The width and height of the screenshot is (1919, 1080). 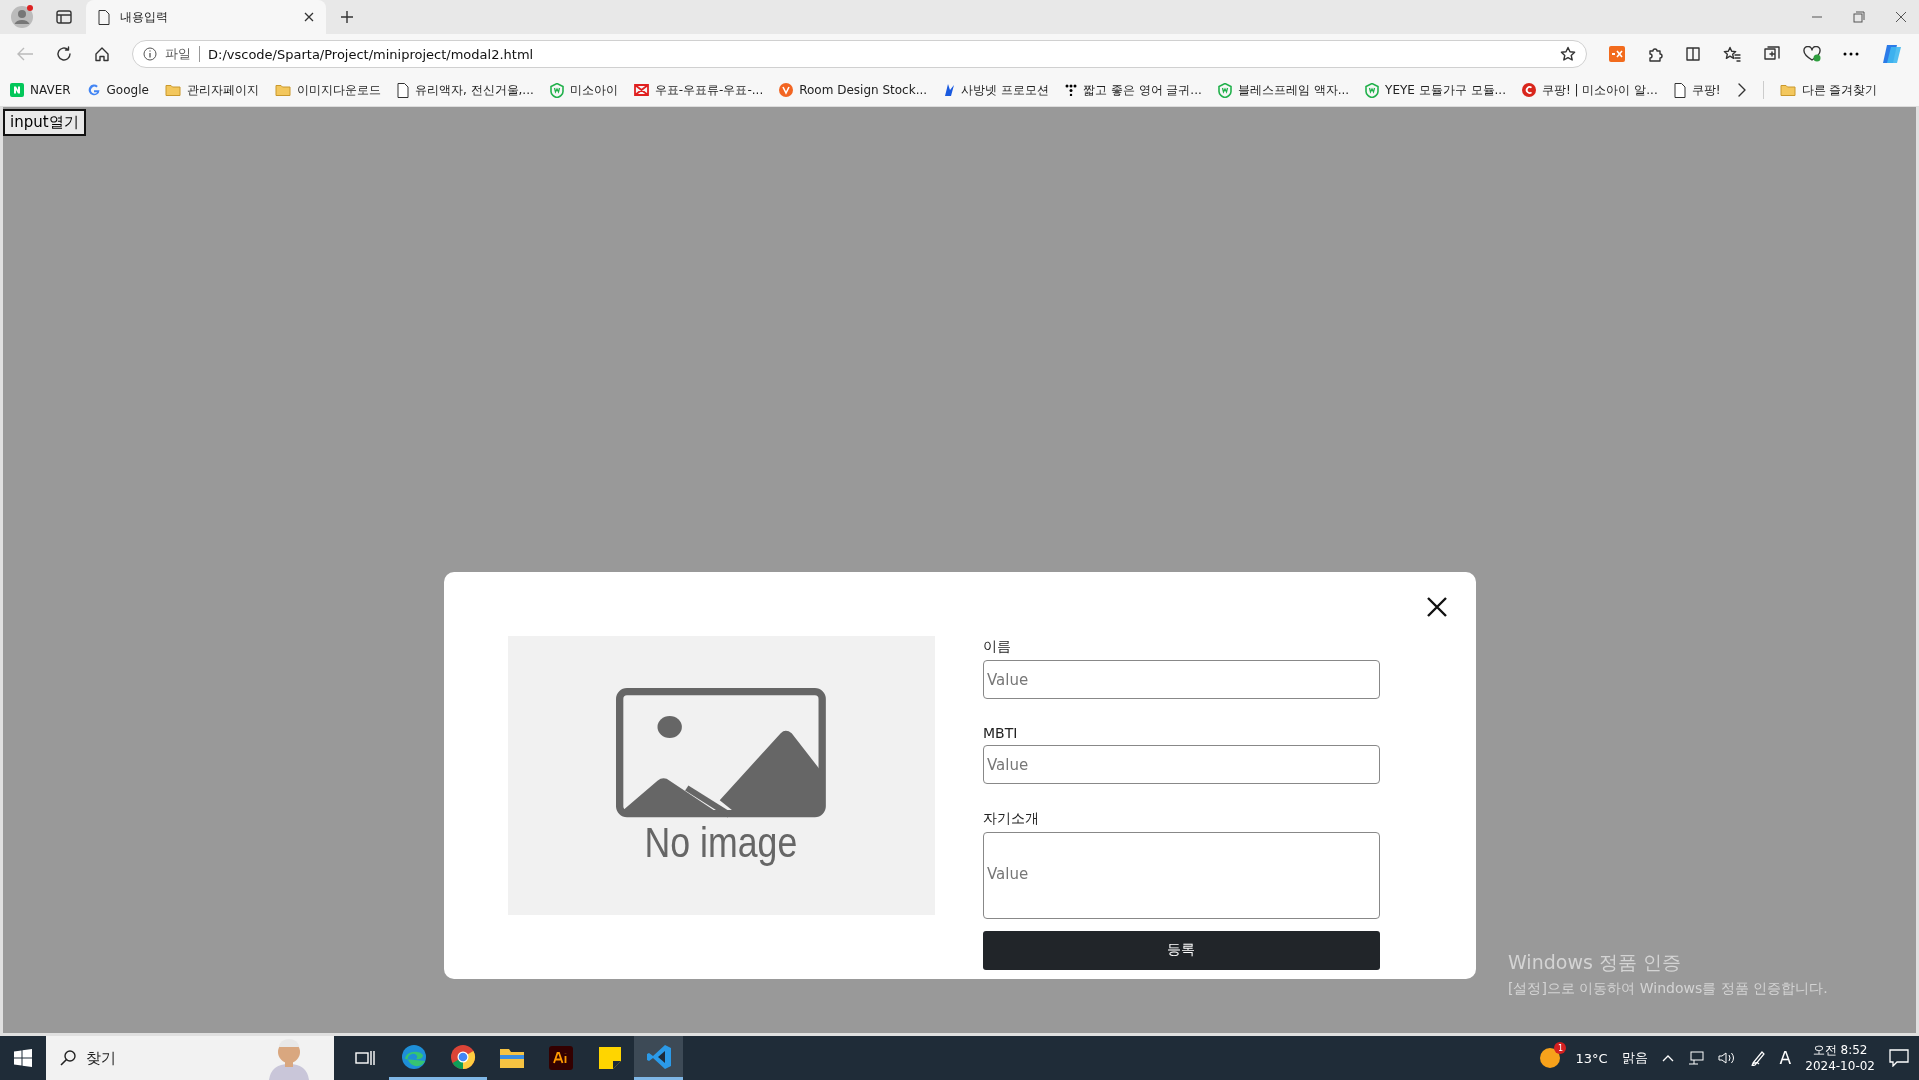 What do you see at coordinates (1634, 1058) in the screenshot?
I see `weather-text: 맑음` at bounding box center [1634, 1058].